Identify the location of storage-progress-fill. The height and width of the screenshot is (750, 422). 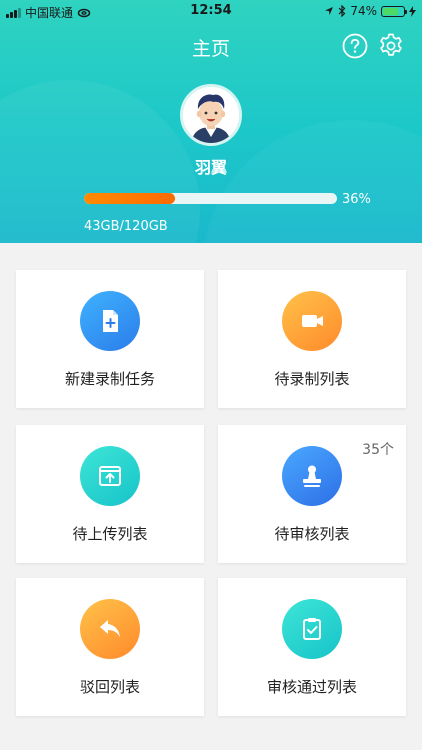
(130, 198).